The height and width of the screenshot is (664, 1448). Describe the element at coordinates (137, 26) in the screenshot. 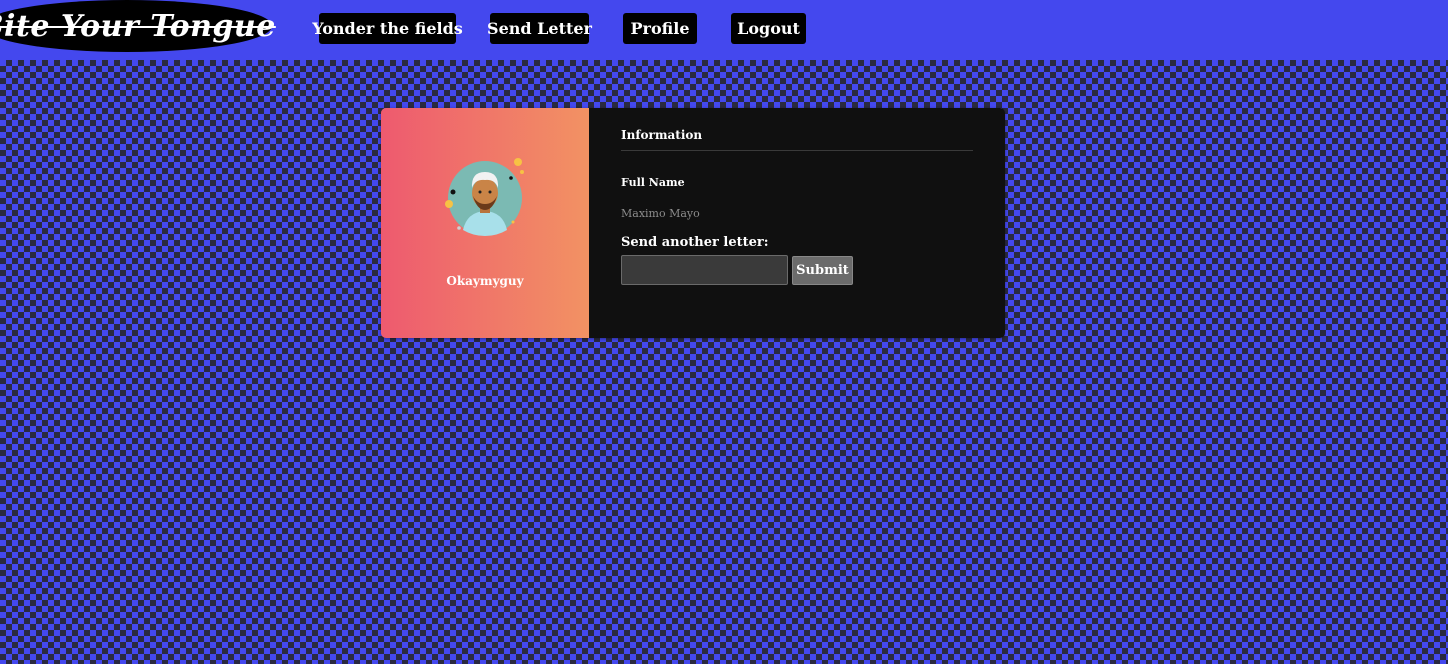

I see `site-logo: Bite Your Tongue` at that location.